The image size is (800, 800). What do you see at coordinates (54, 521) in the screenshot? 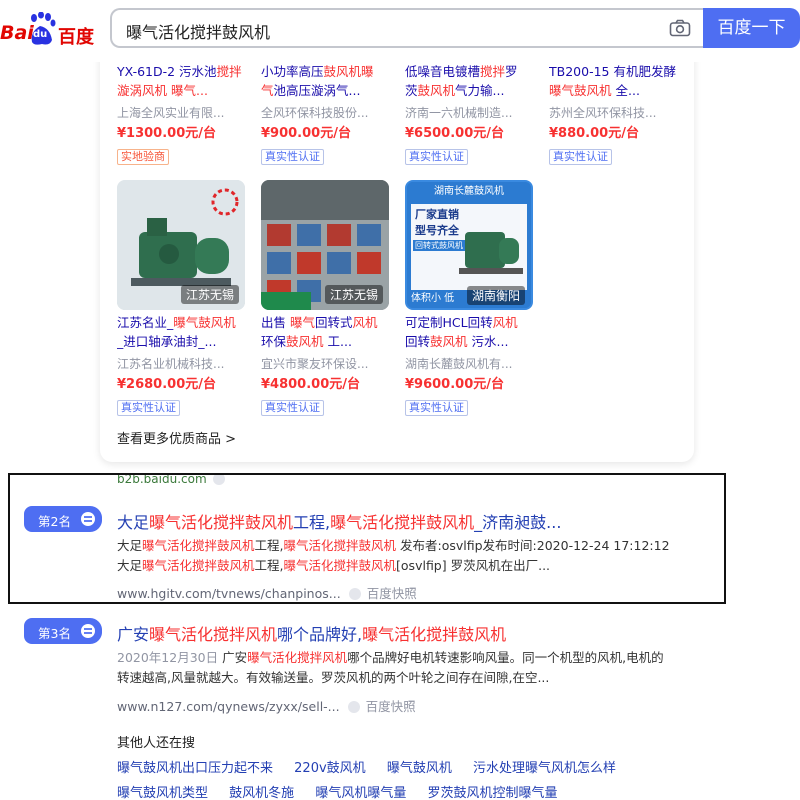
I see `rank-label: 第2名` at bounding box center [54, 521].